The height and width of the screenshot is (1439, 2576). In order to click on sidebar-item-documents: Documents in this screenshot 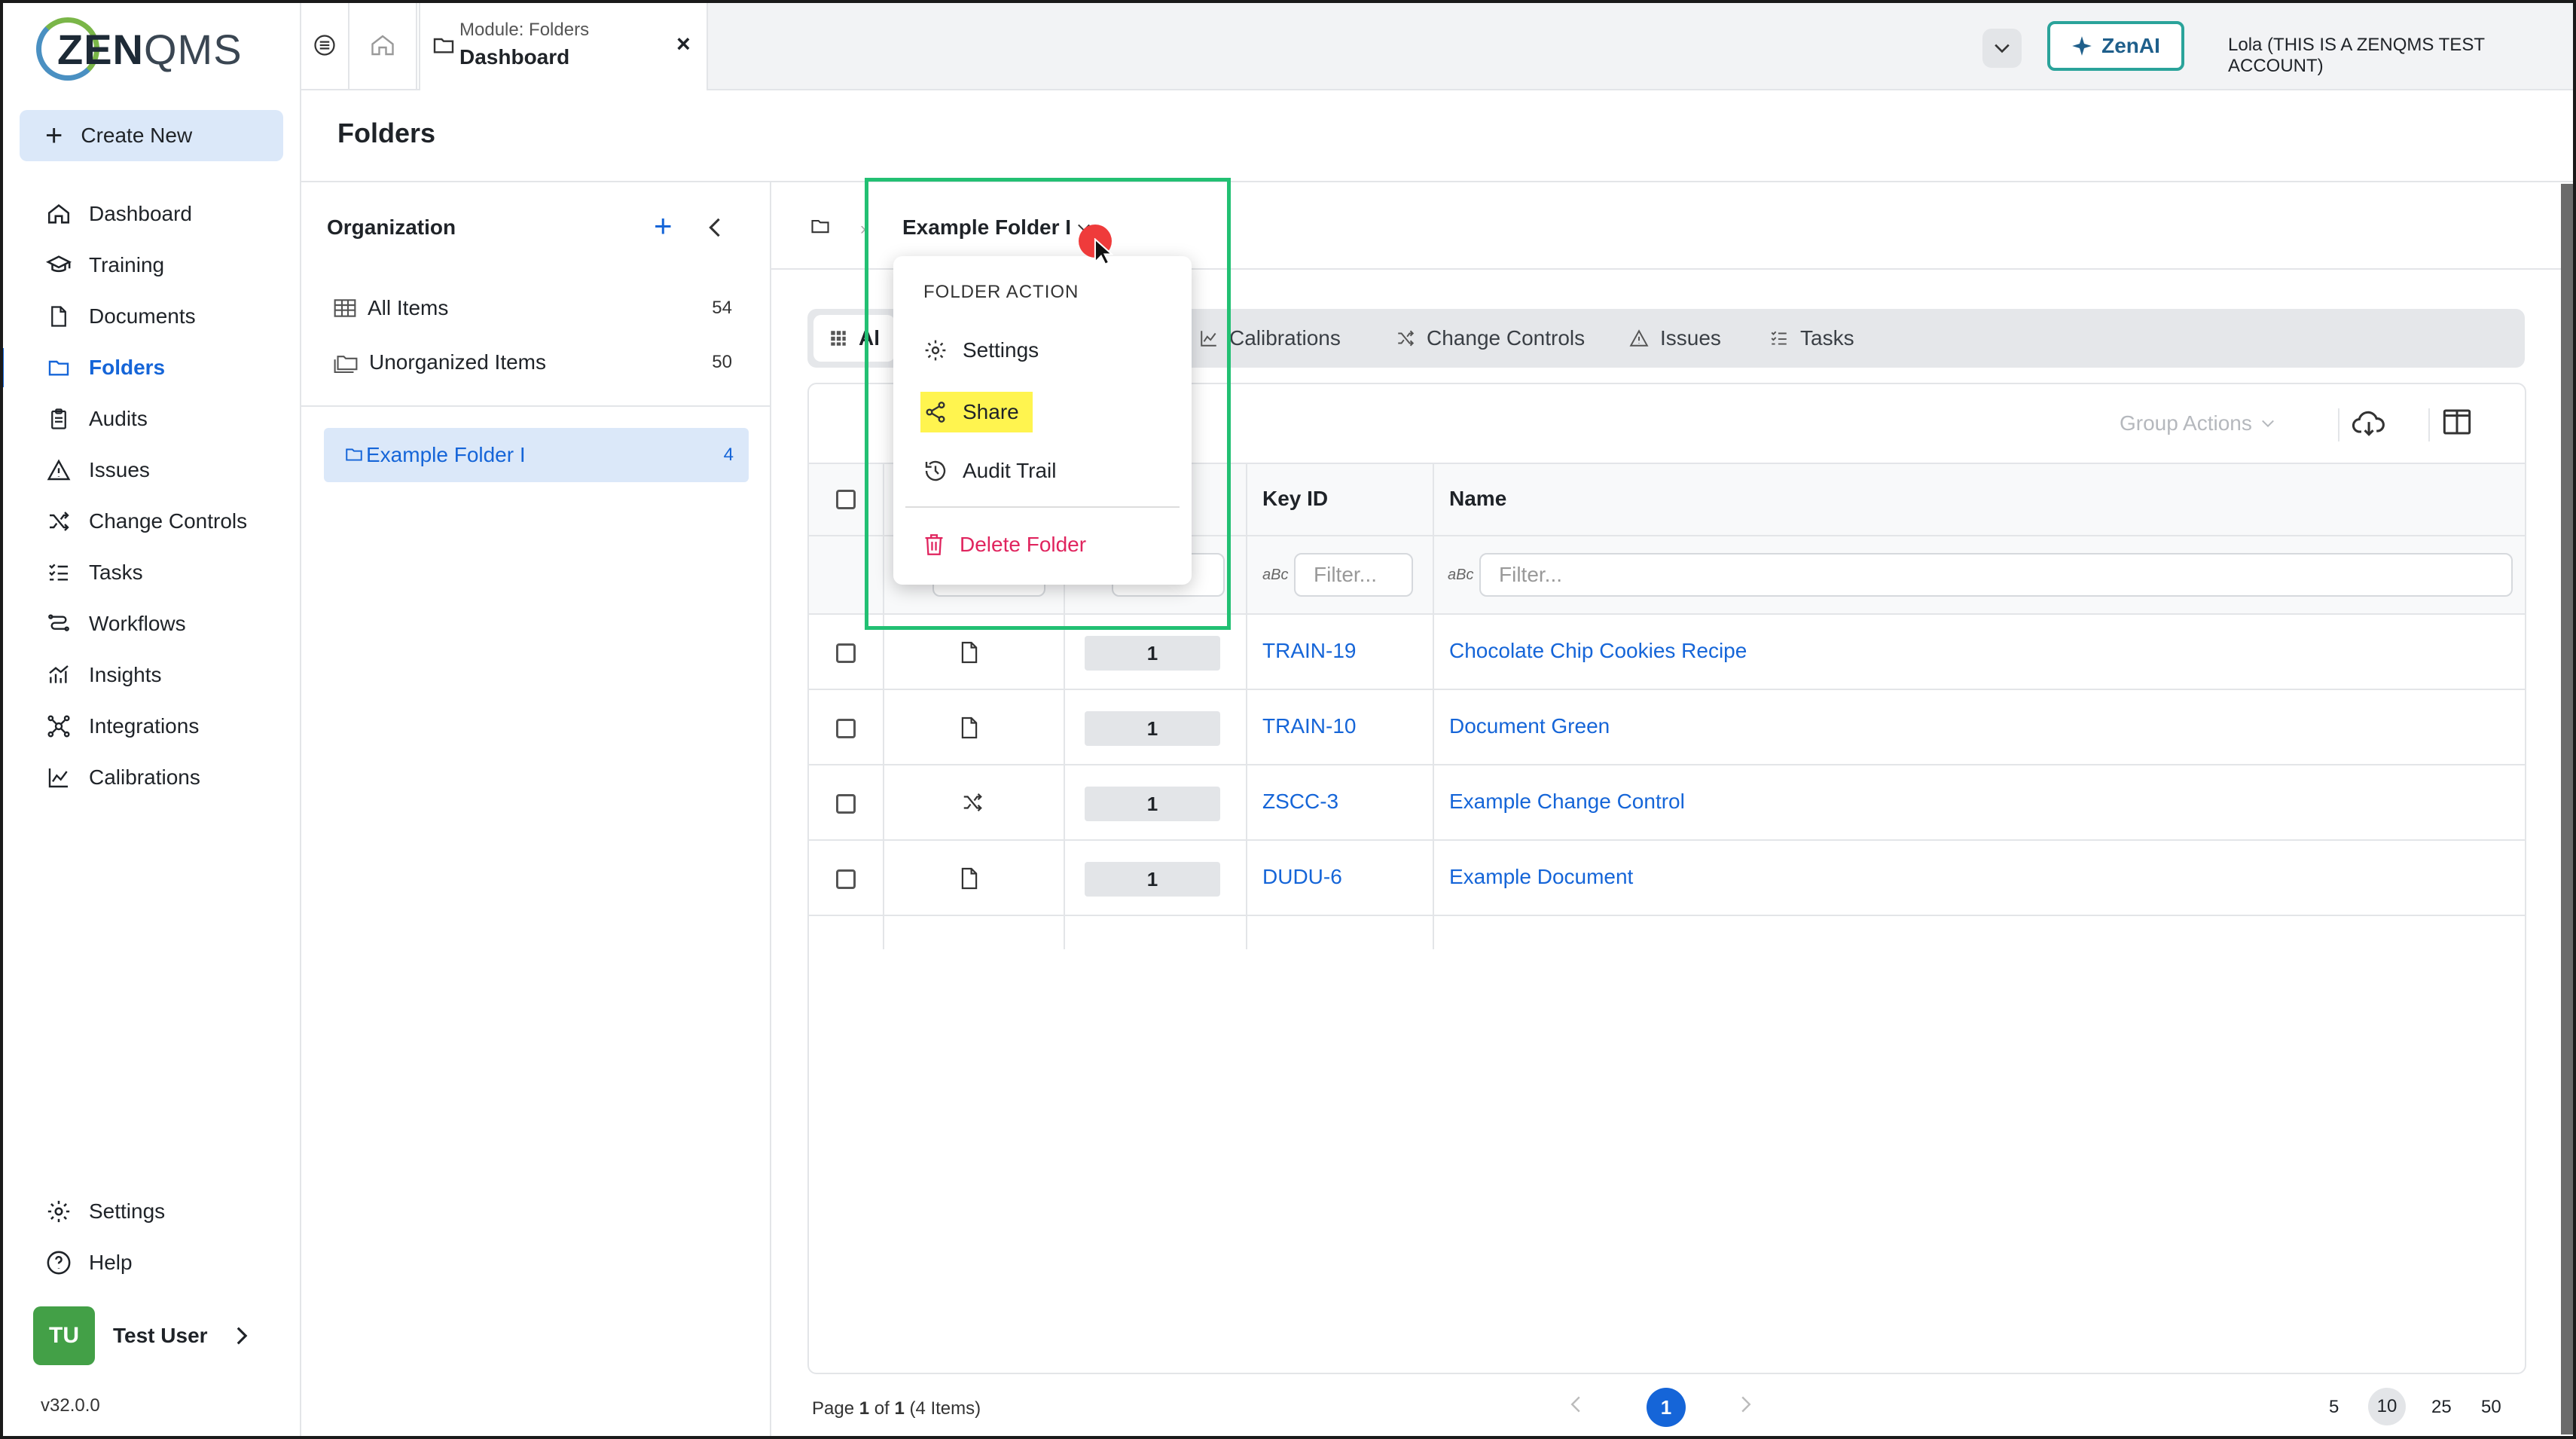, I will do `click(150, 316)`.